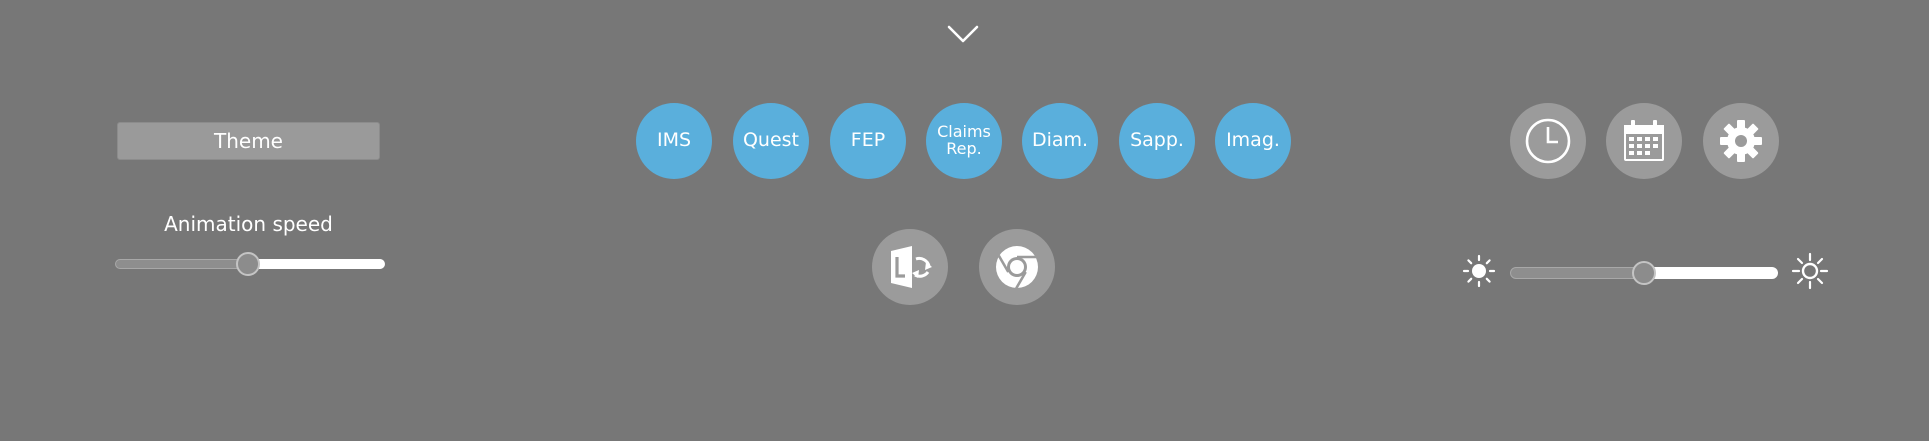  I want to click on animation-speed-label: Animation speed, so click(248, 224).